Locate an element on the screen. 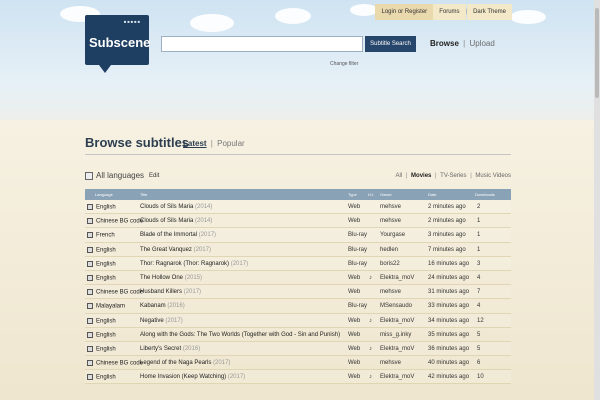 This screenshot has width=600, height=400. tab-popular: Popular is located at coordinates (231, 143).